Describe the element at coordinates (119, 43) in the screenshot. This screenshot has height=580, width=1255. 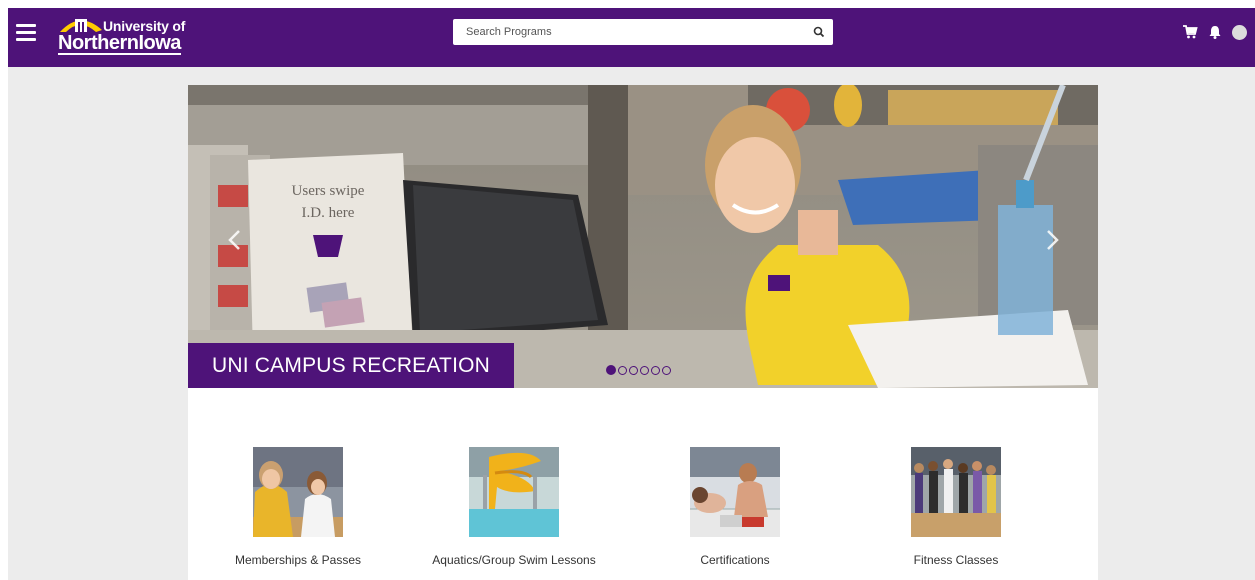
I see `logo-text-bottom: NorthernIowa` at that location.